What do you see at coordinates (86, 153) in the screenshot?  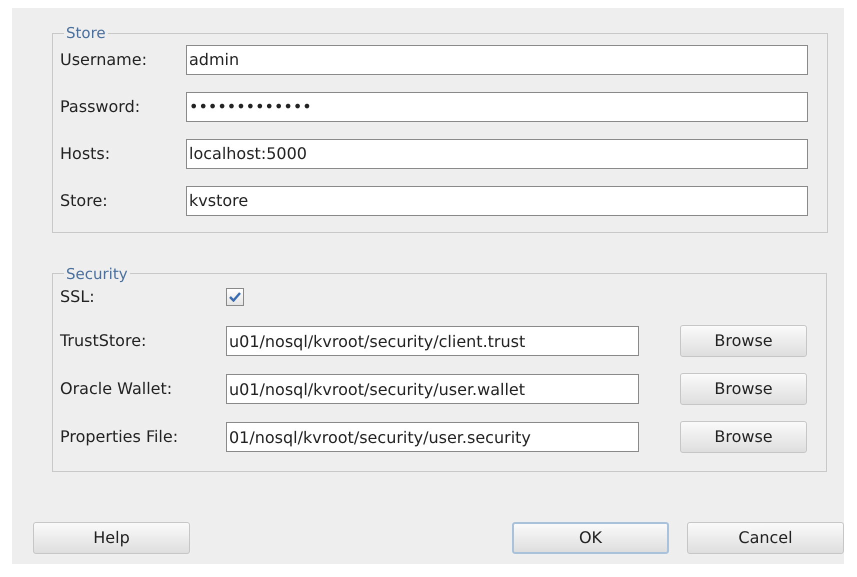 I see `field-label: Hosts:` at bounding box center [86, 153].